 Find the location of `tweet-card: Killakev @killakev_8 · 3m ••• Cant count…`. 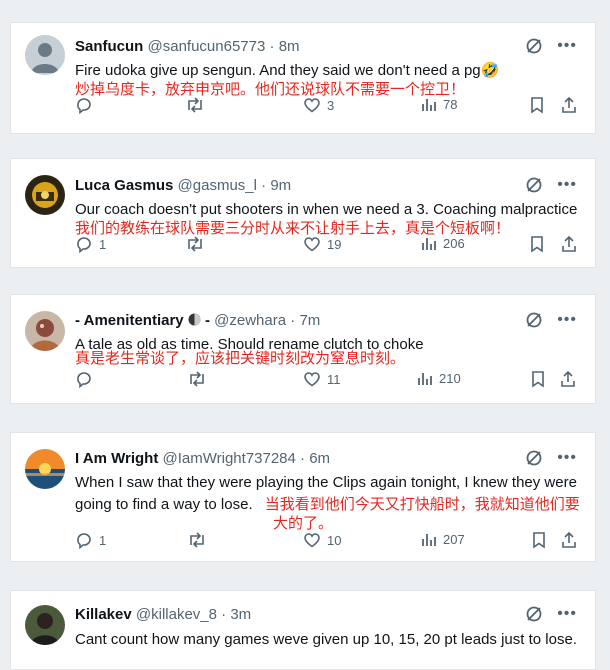

tweet-card: Killakev @killakev_8 · 3m ••• Cant count… is located at coordinates (303, 630).